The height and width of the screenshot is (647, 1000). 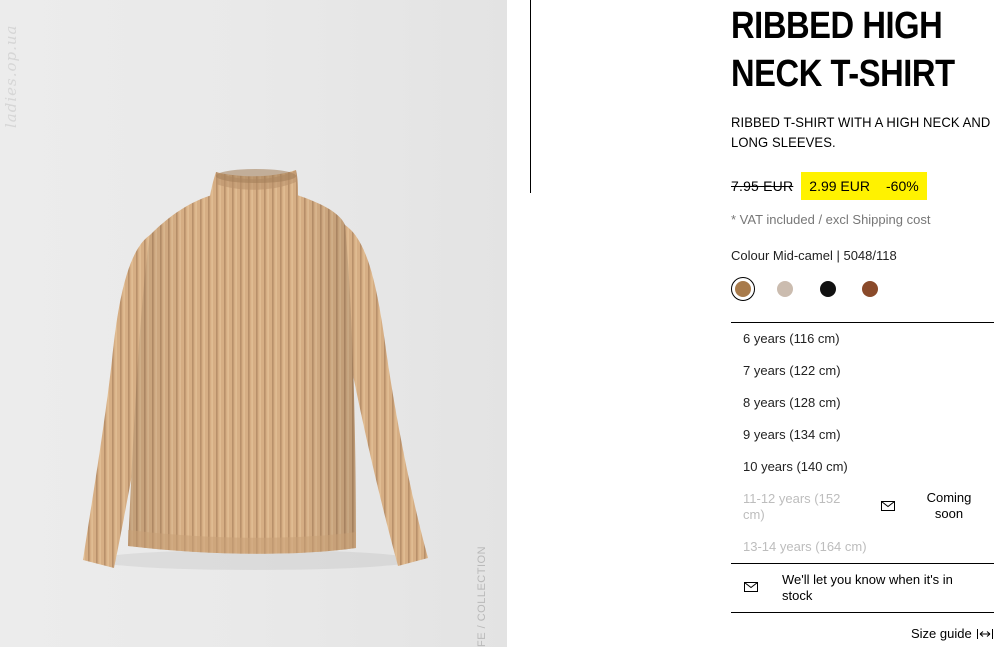 I want to click on size-option-unavailable: 13-14 years (164 cm), so click(x=805, y=546).